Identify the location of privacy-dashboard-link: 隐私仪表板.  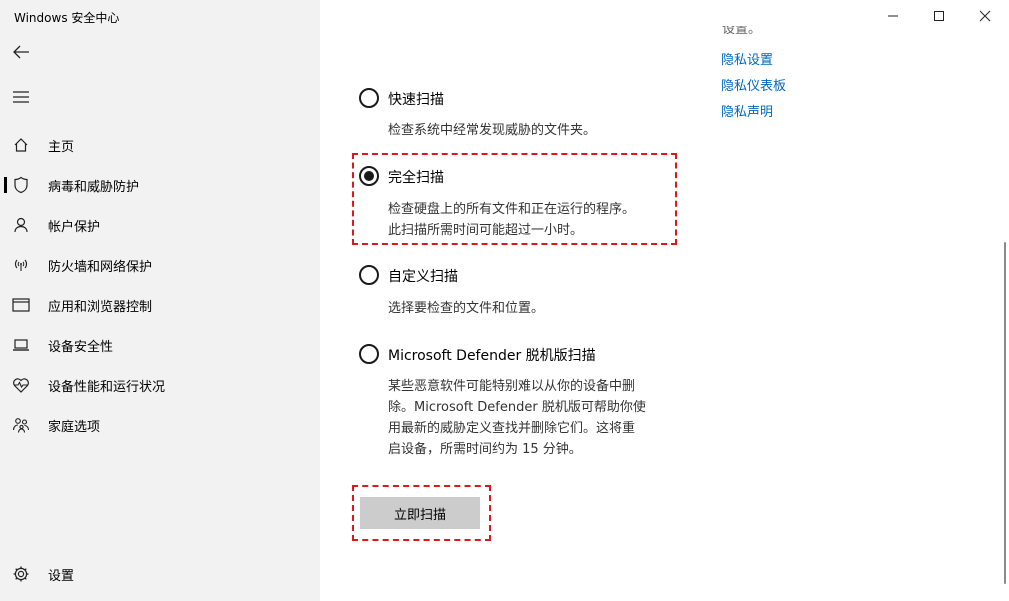
(753, 84).